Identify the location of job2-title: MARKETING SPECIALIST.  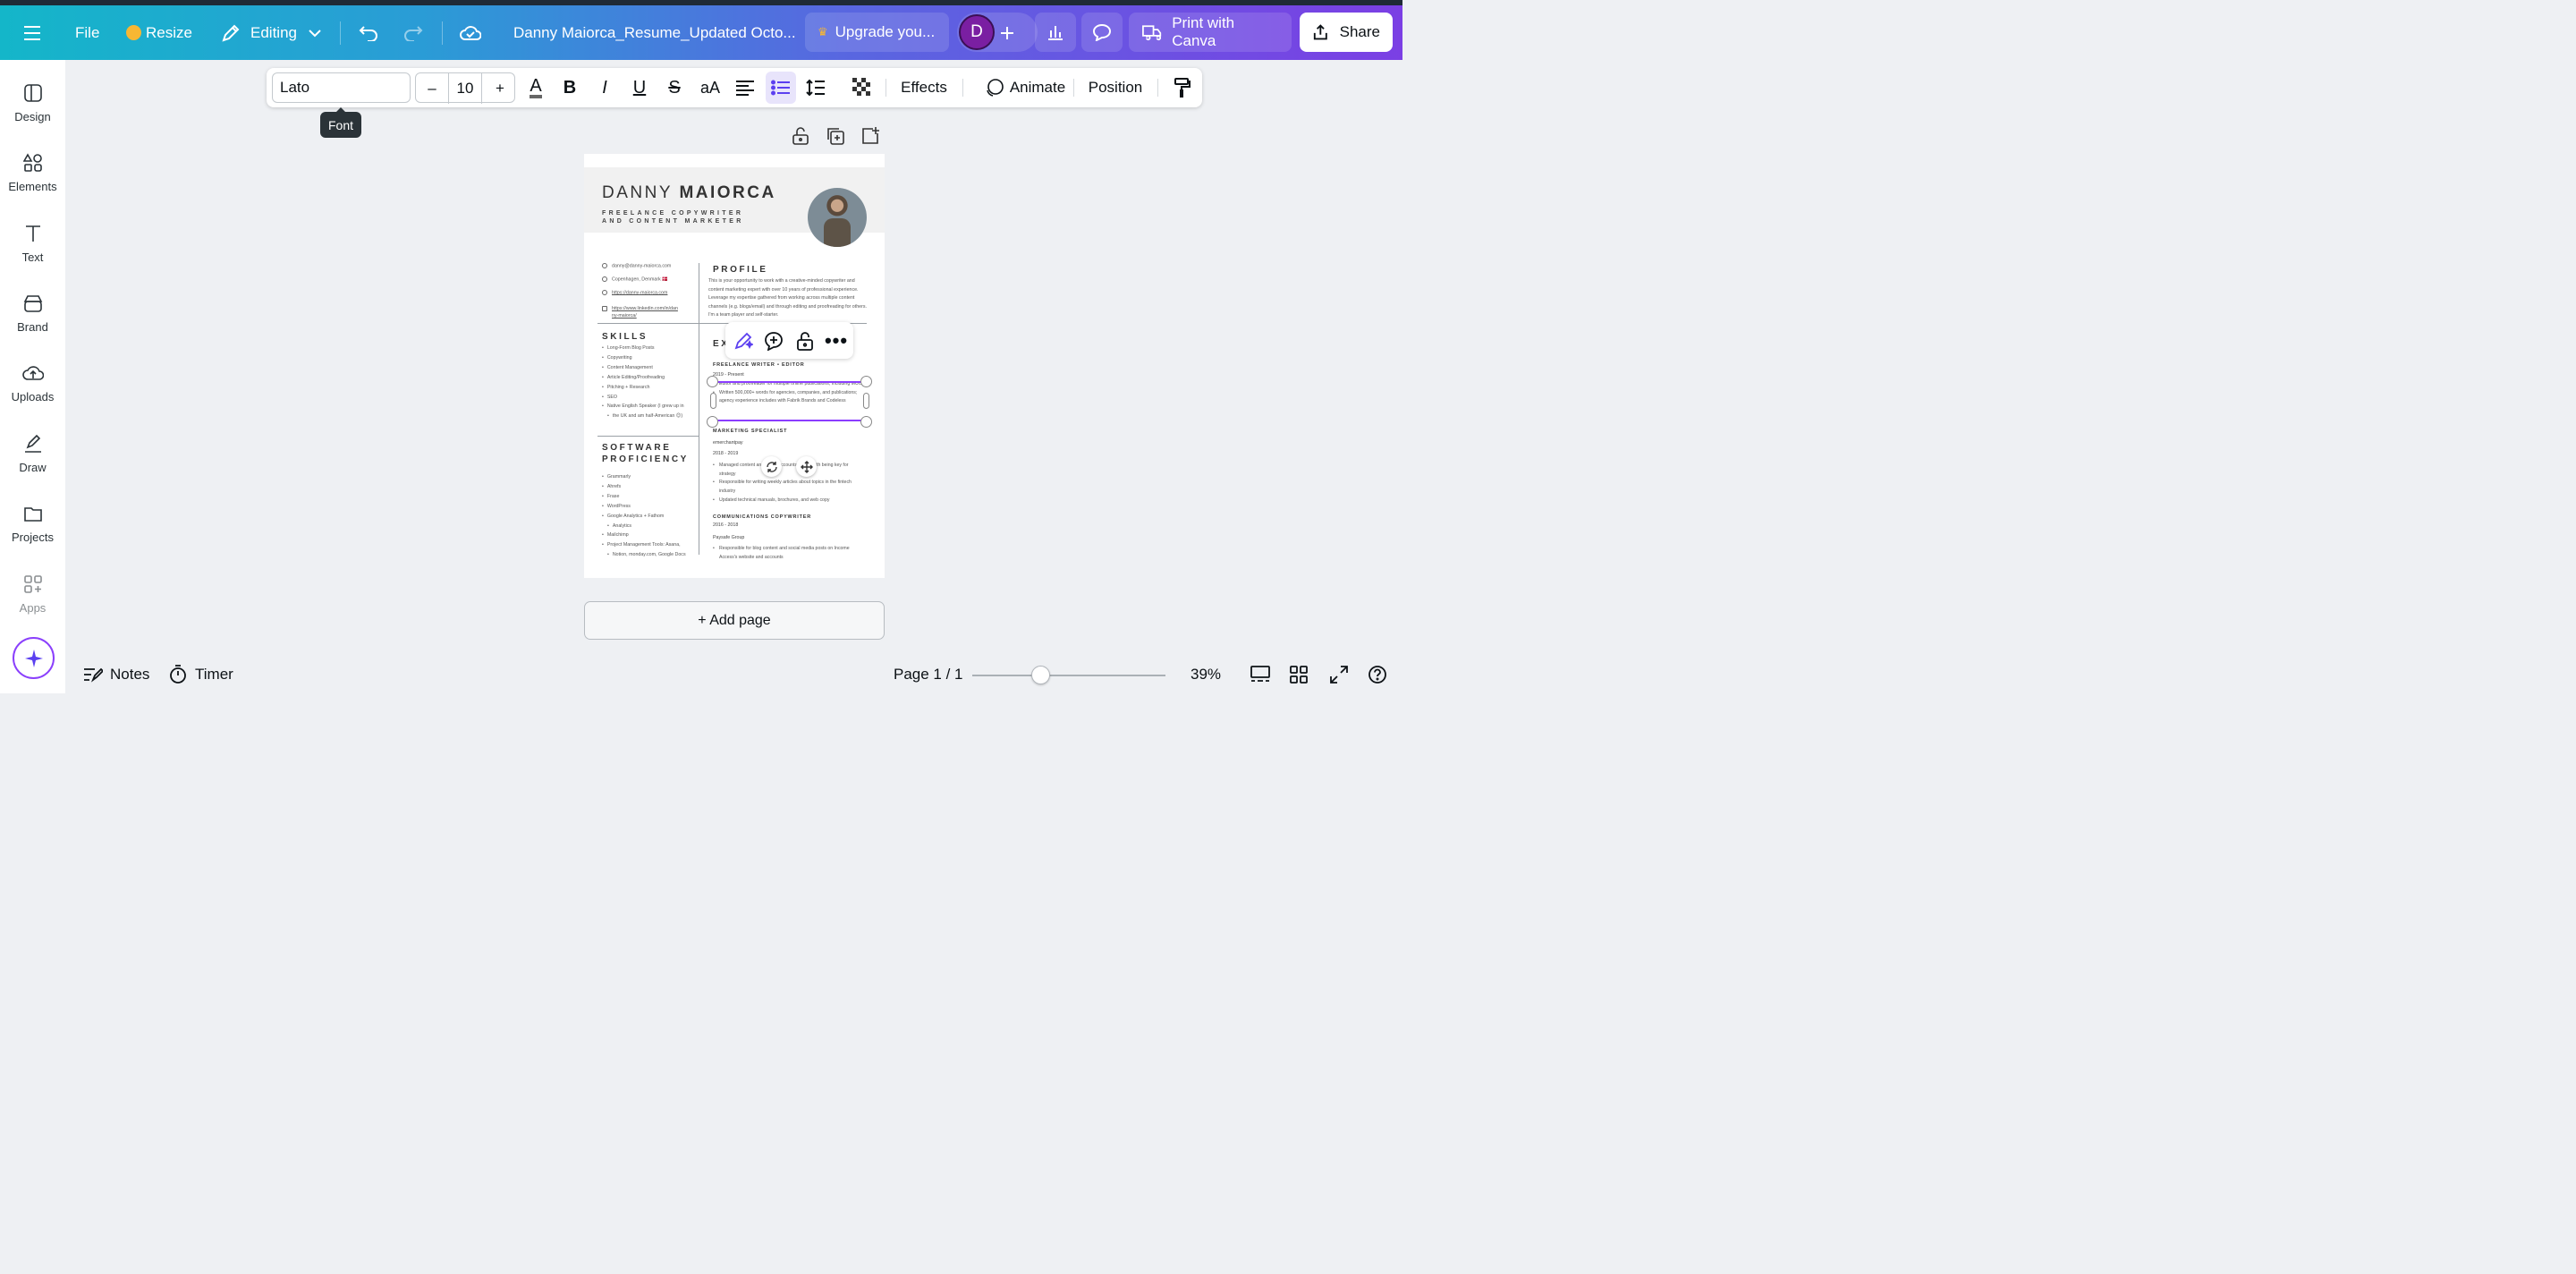
(750, 431).